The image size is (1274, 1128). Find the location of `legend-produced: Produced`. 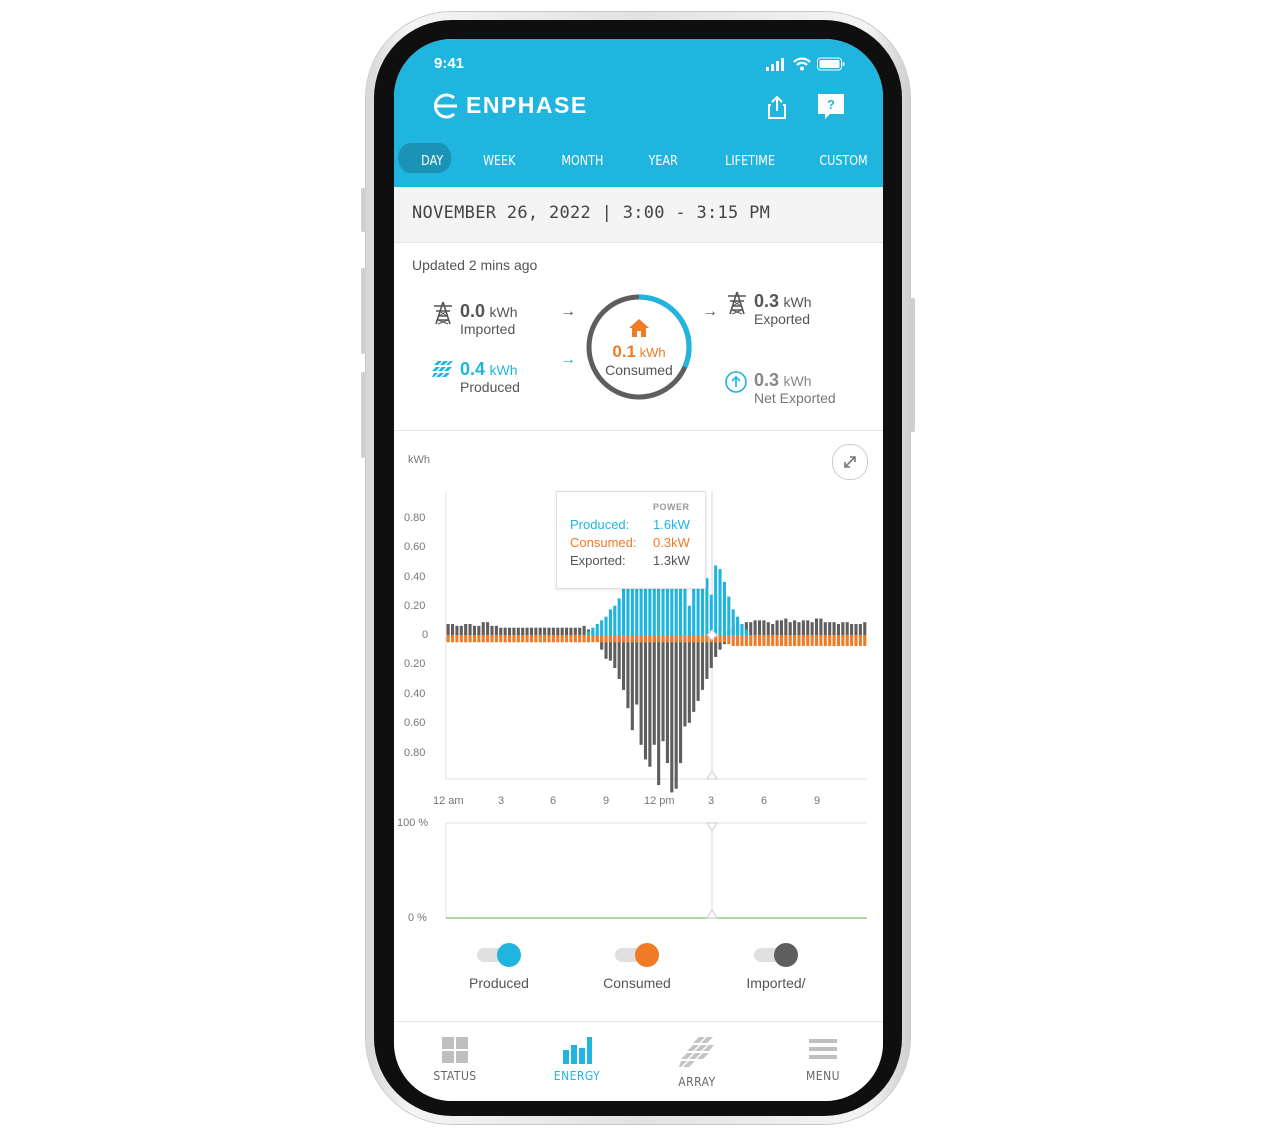

legend-produced: Produced is located at coordinates (499, 967).